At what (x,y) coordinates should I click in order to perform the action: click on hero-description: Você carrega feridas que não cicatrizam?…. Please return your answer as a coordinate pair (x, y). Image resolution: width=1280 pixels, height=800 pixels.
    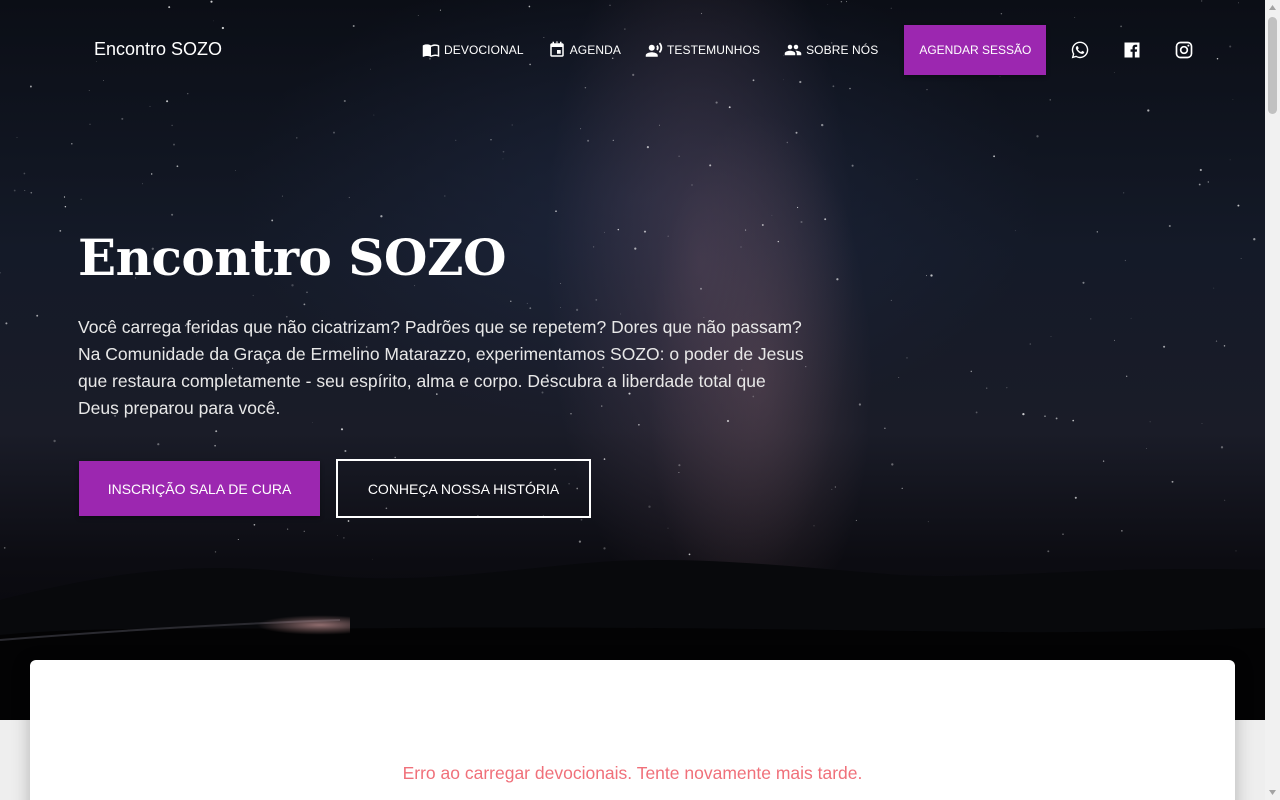
    Looking at the image, I should click on (441, 367).